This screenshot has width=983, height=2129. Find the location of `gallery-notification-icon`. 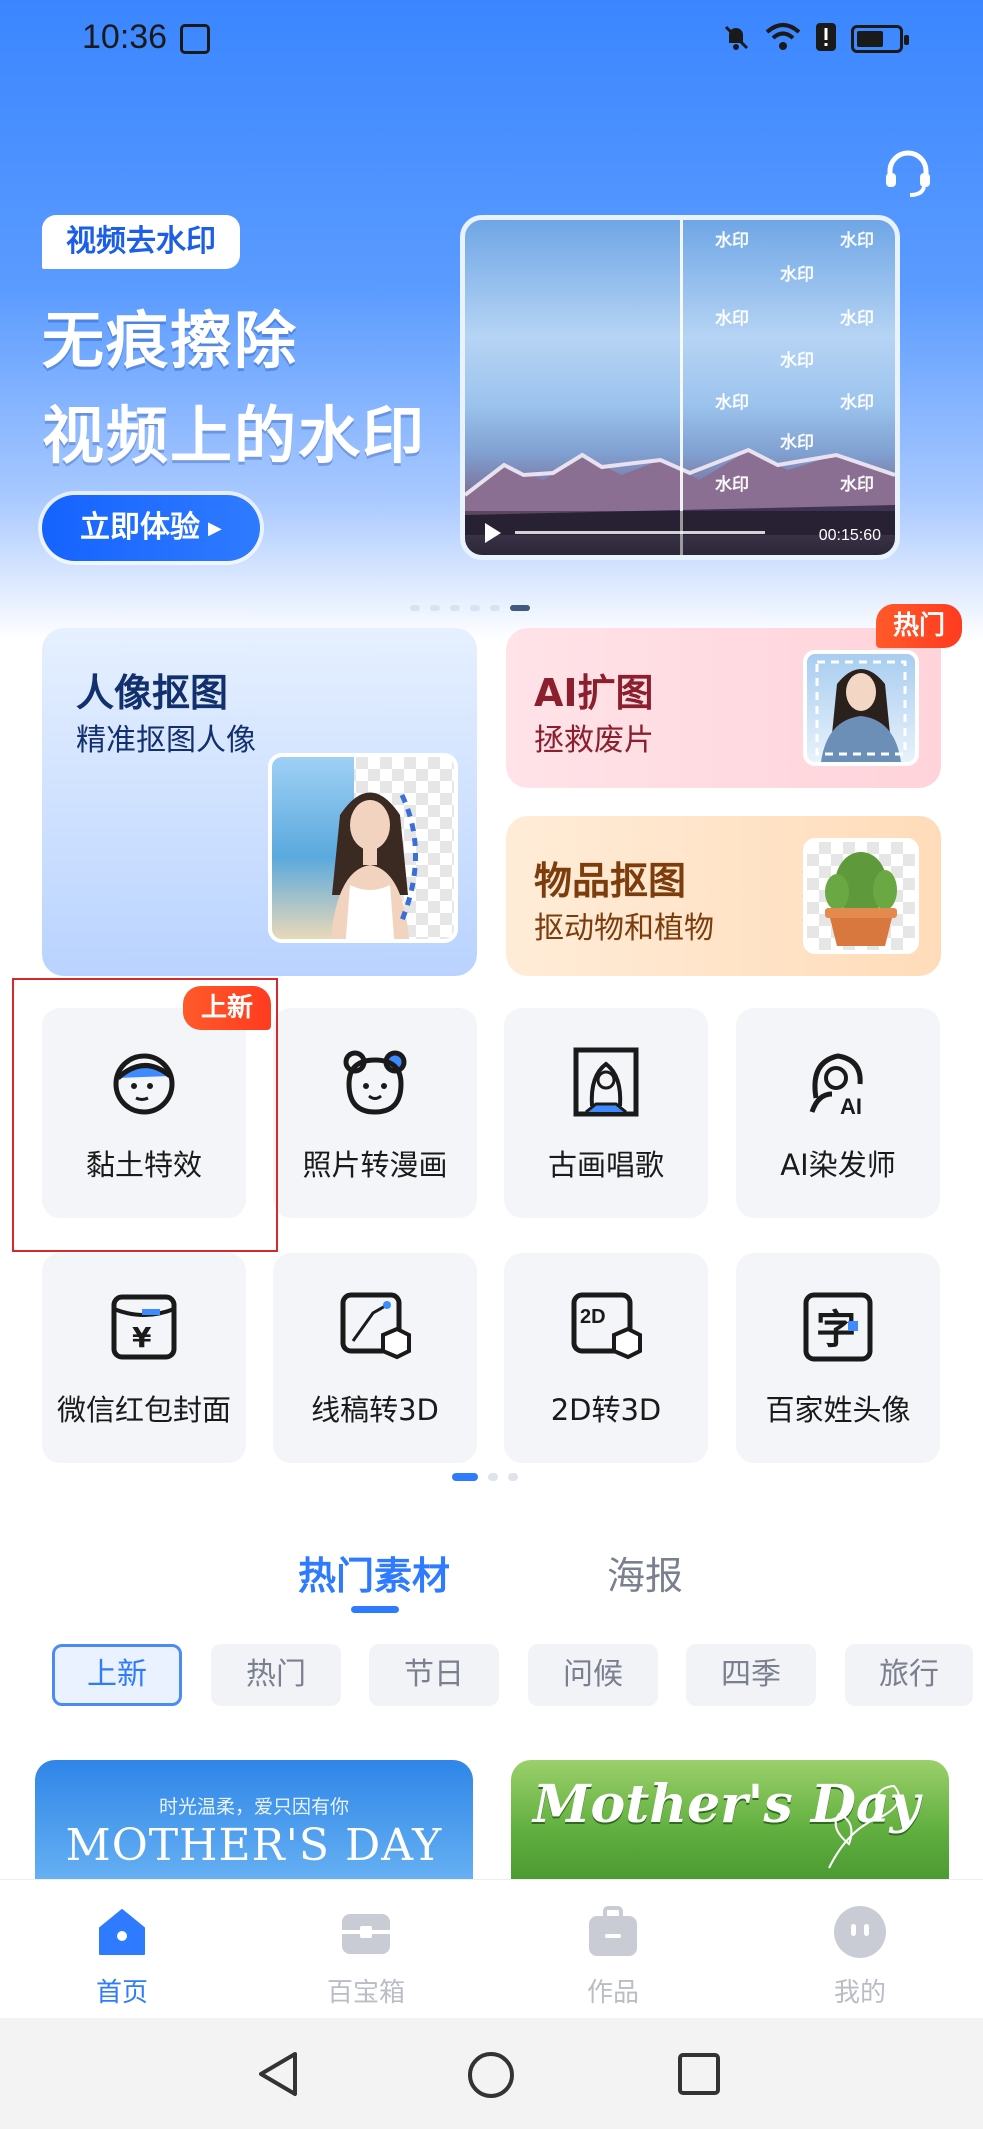

gallery-notification-icon is located at coordinates (195, 39).